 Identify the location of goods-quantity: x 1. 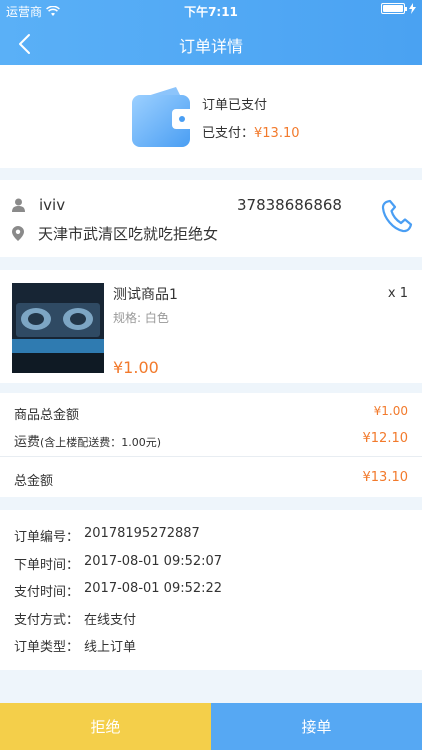
(397, 293).